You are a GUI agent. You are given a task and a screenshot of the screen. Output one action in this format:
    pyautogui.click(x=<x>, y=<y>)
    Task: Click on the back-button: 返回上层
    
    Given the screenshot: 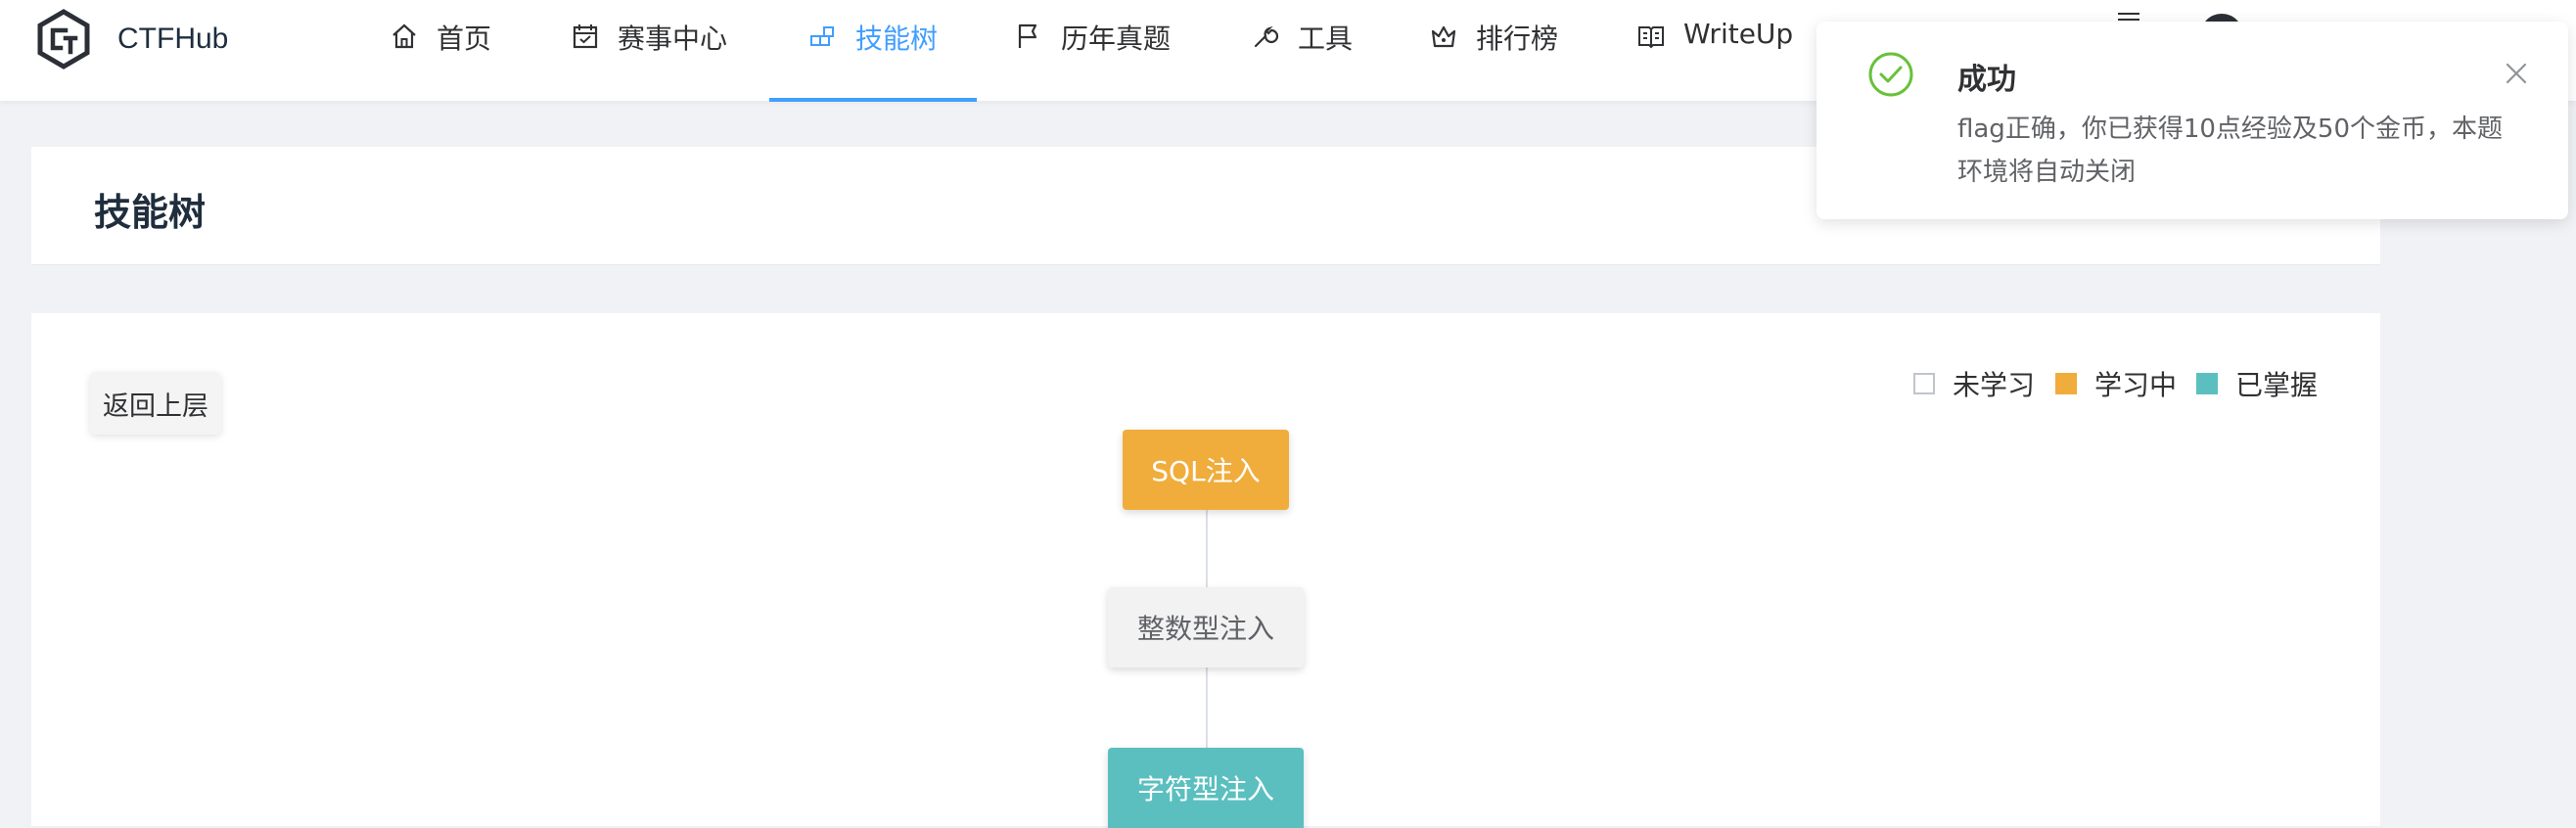 What is the action you would take?
    pyautogui.click(x=156, y=403)
    